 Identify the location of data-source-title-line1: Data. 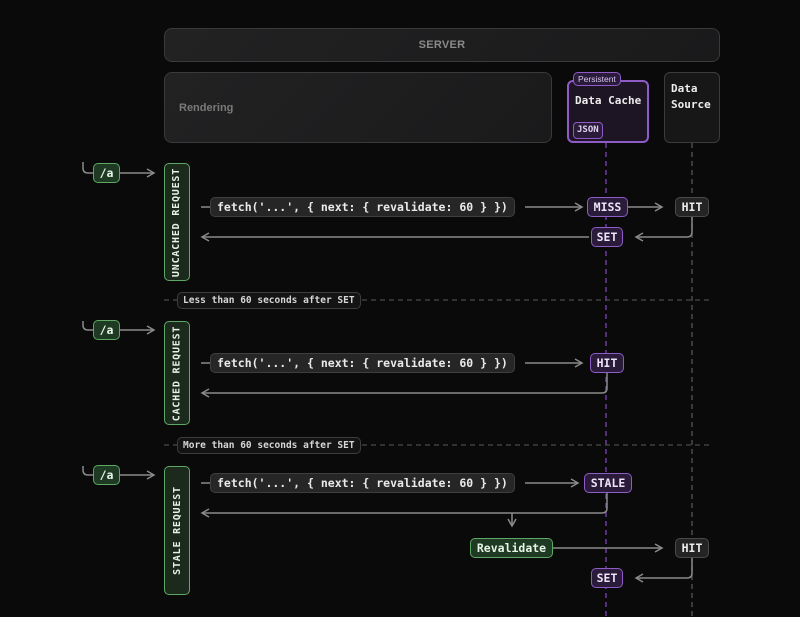
(684, 88).